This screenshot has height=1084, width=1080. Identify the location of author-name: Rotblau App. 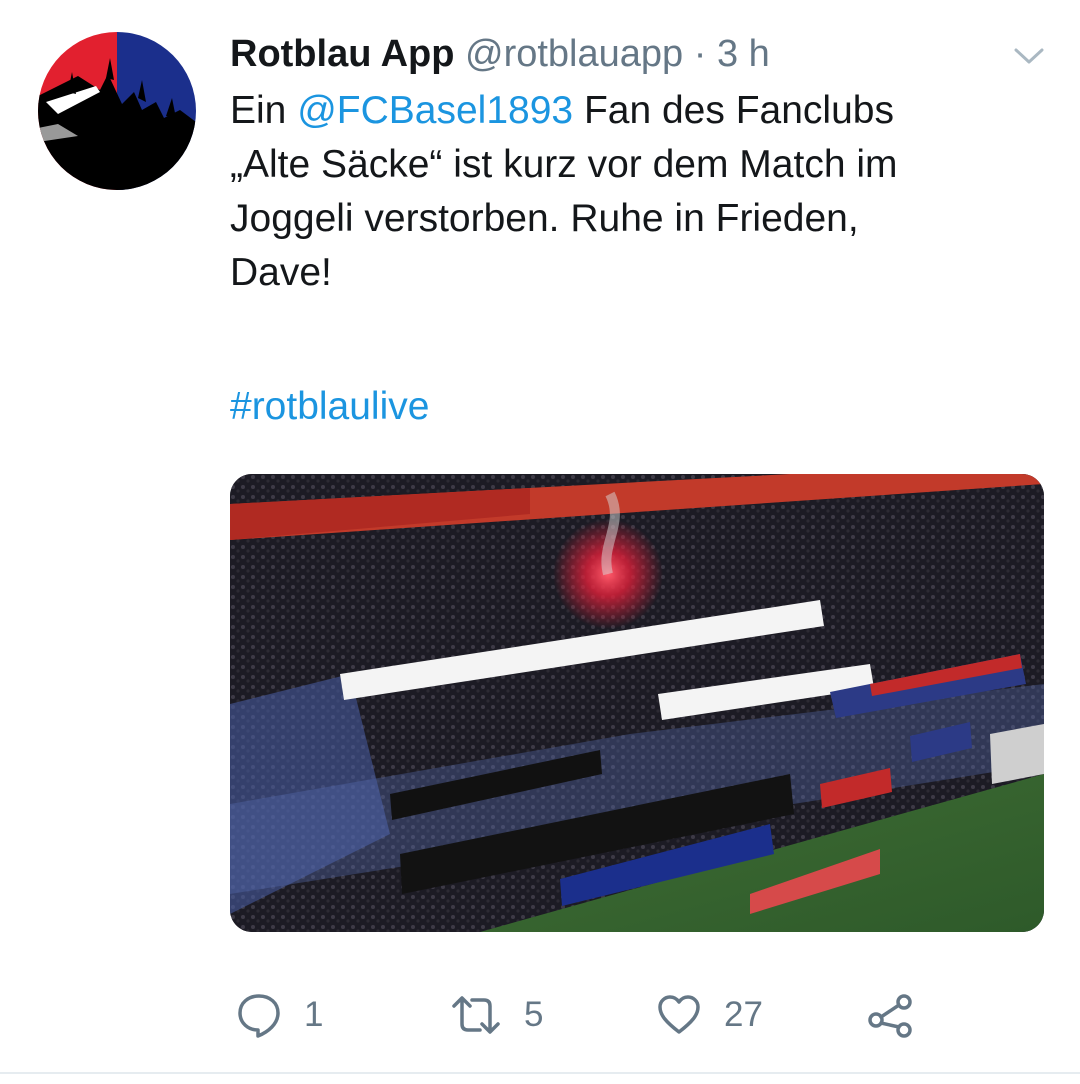
(342, 54).